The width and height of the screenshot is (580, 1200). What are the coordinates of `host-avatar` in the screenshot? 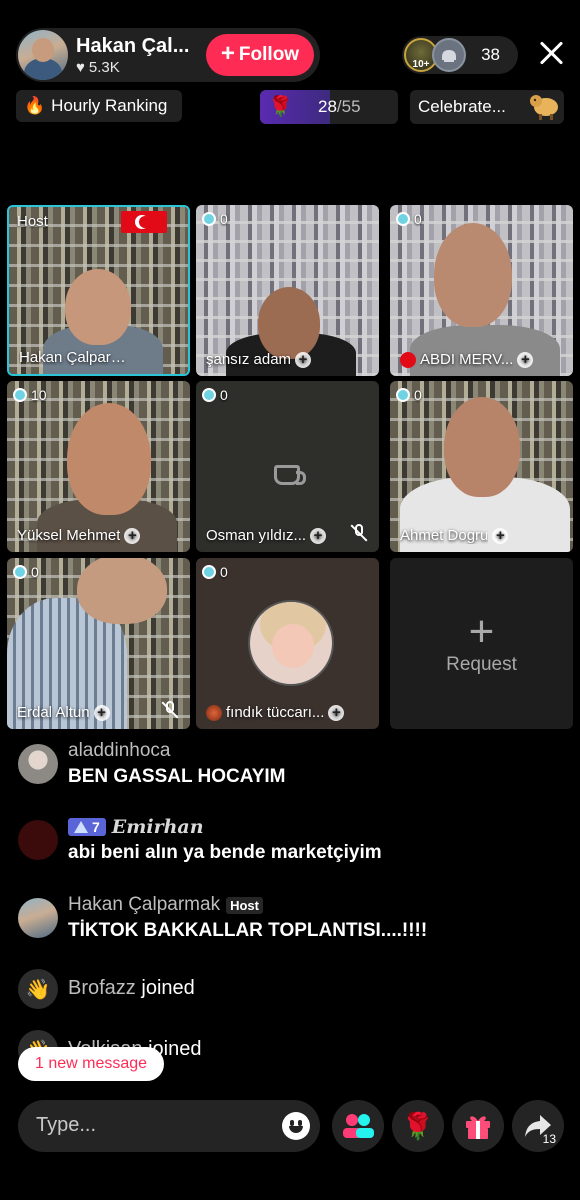 It's located at (43, 55).